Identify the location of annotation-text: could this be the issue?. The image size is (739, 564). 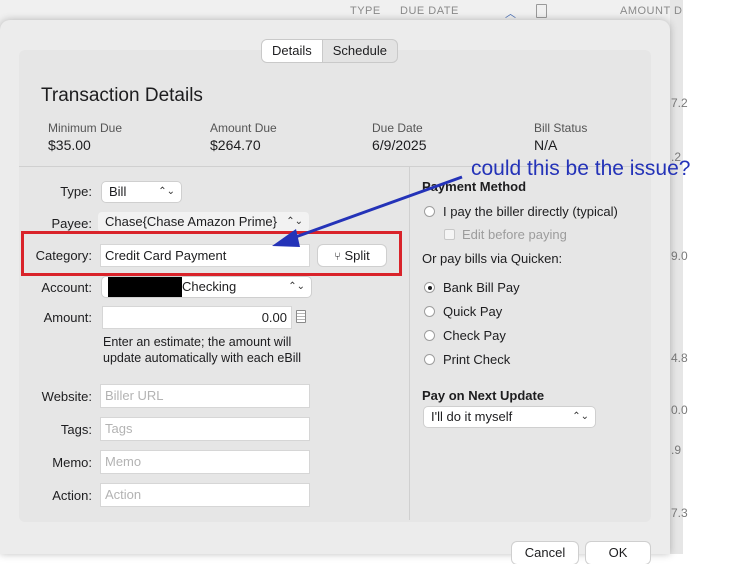
(581, 168).